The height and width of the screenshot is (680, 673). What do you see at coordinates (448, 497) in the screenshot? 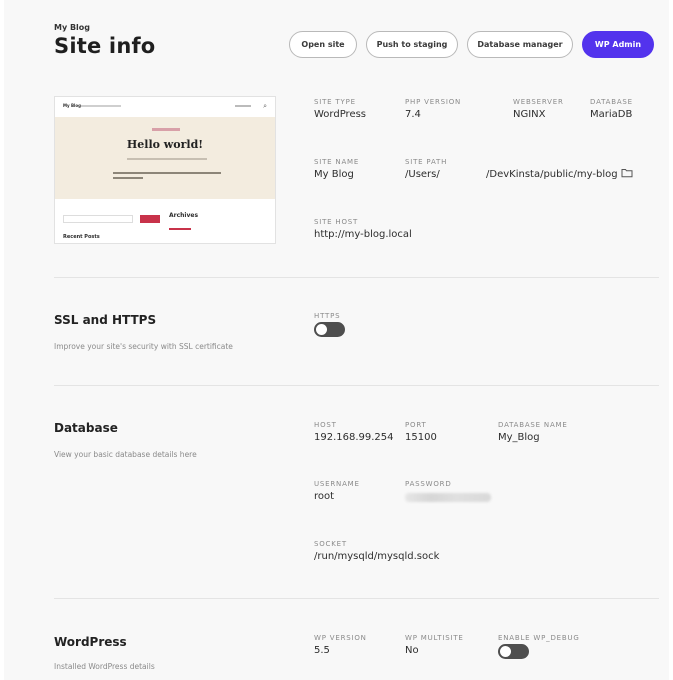
I see `db-password-value-blurred` at bounding box center [448, 497].